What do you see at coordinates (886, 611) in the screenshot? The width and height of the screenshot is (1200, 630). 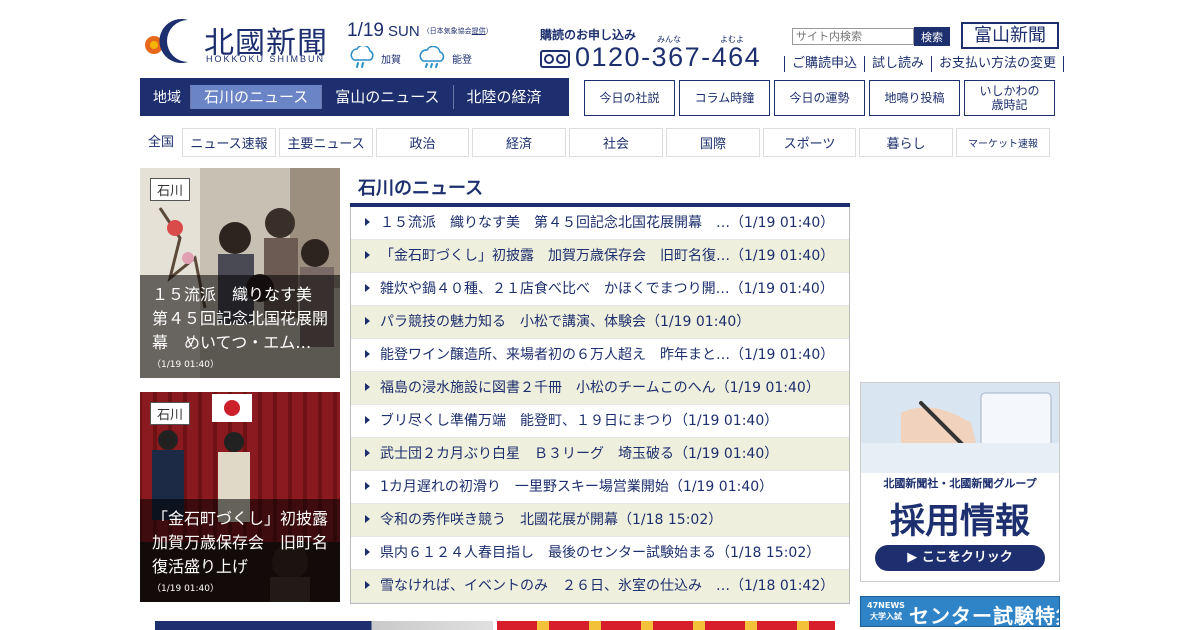 I see `47news-badge: 47NEWS 大学入試` at bounding box center [886, 611].